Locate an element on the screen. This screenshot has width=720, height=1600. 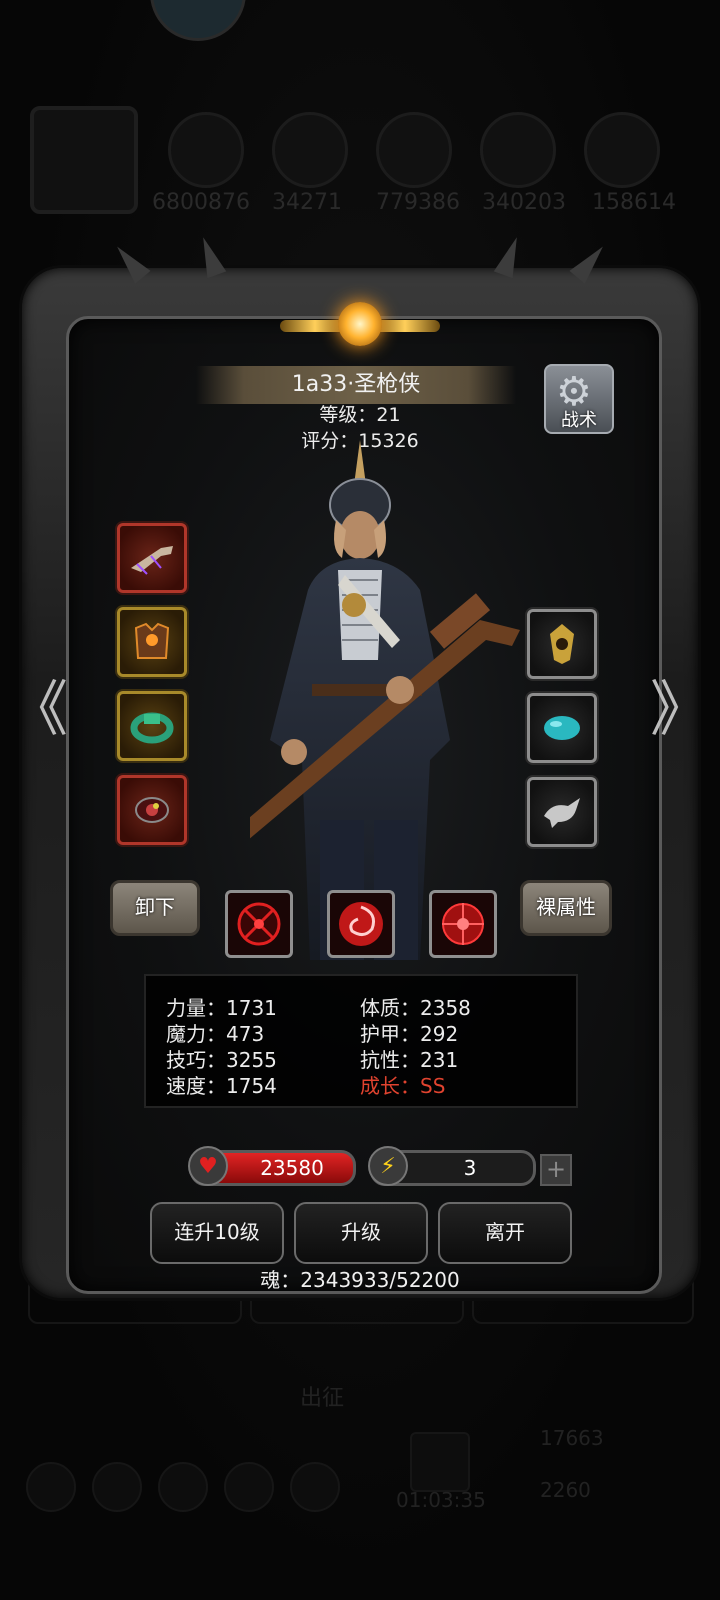
pistol-icon is located at coordinates (152, 558).